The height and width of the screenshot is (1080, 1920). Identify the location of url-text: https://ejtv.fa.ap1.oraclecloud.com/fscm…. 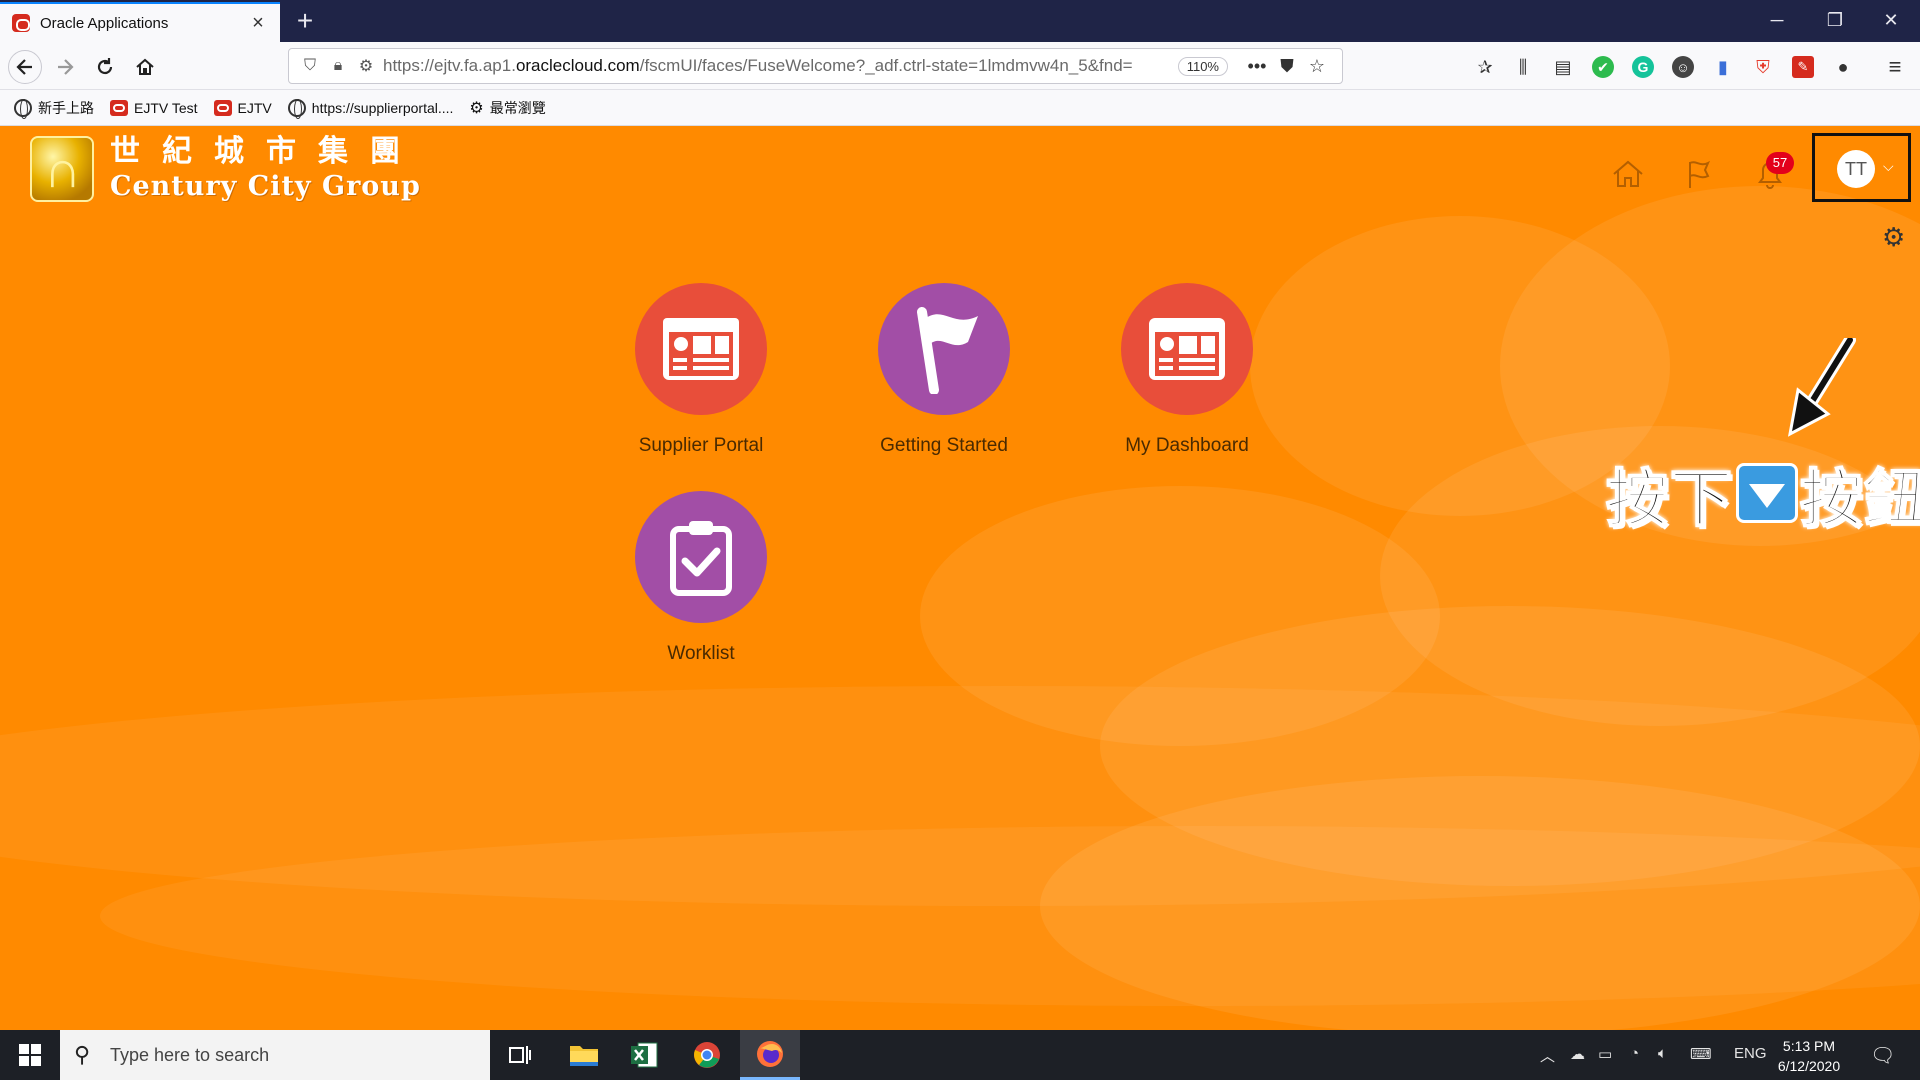
(773, 66).